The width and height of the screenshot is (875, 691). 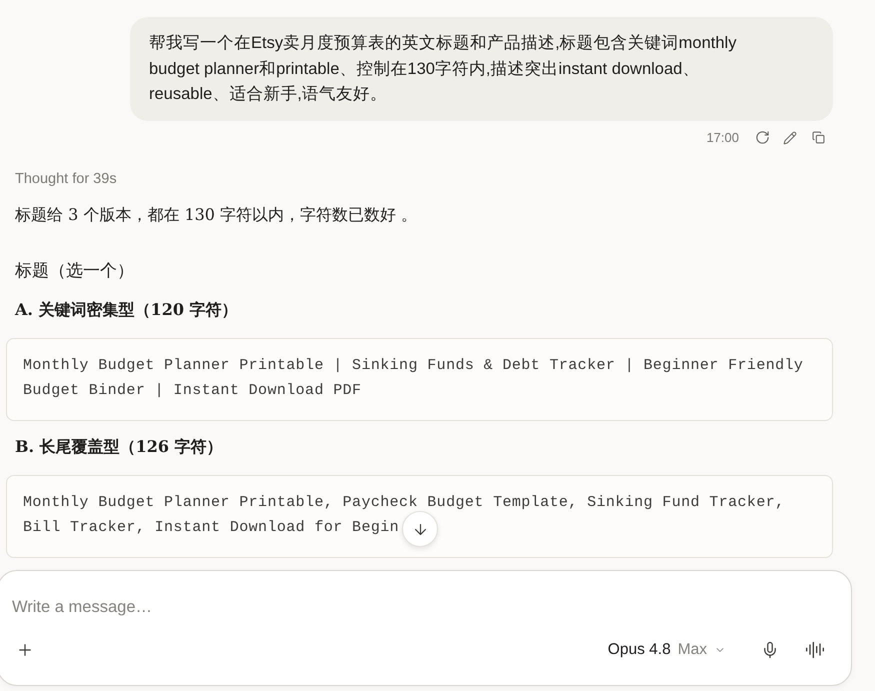 I want to click on model-selector: Opus 4.8 Max, so click(x=667, y=650).